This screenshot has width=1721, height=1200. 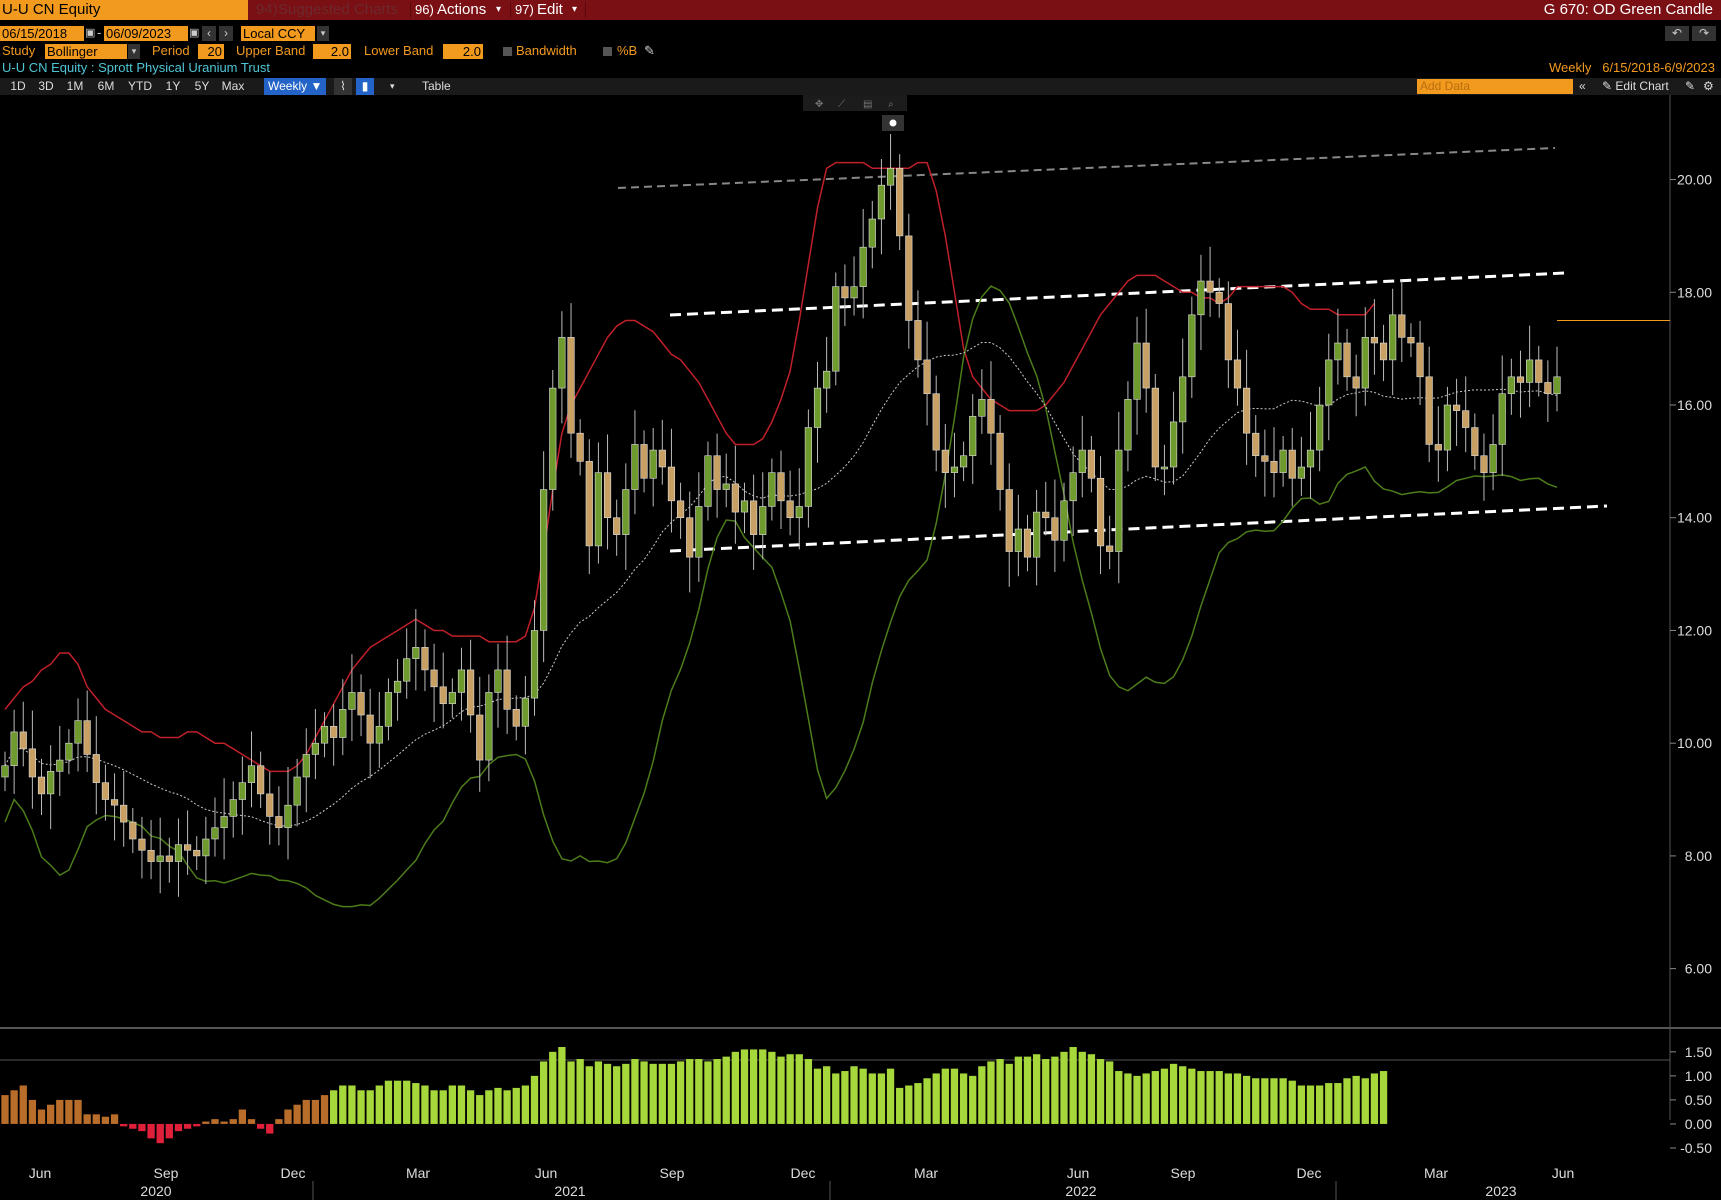 I want to click on study-select: Bollinger, so click(x=86, y=51).